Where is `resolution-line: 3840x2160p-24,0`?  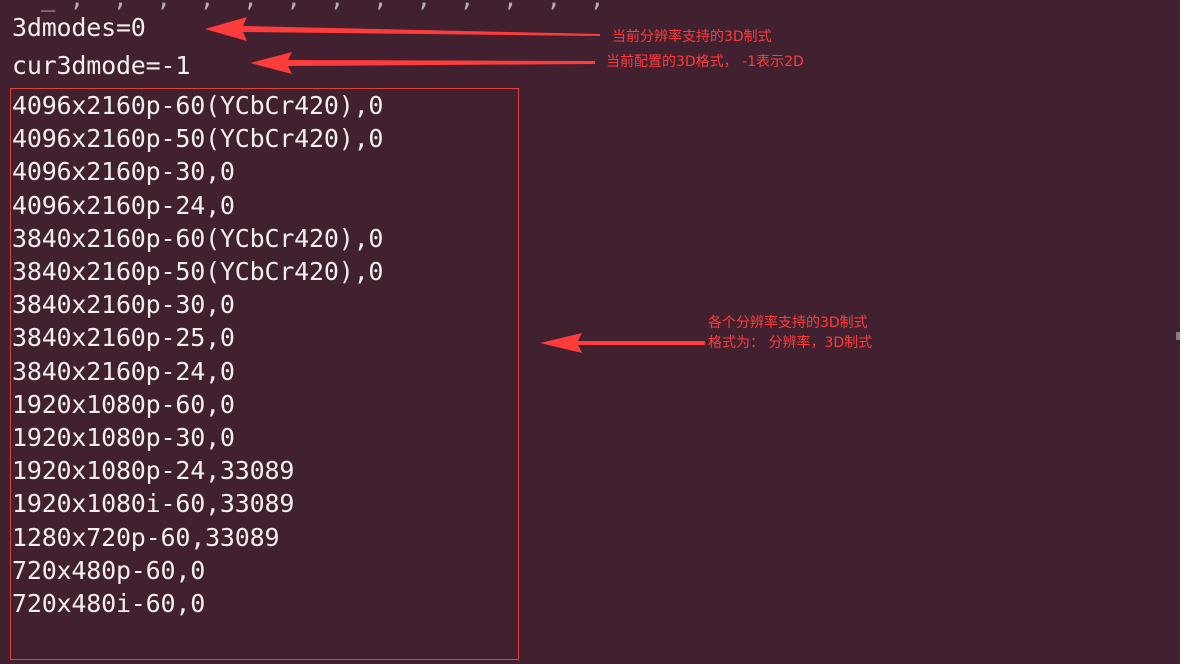 resolution-line: 3840x2160p-24,0 is located at coordinates (123, 371).